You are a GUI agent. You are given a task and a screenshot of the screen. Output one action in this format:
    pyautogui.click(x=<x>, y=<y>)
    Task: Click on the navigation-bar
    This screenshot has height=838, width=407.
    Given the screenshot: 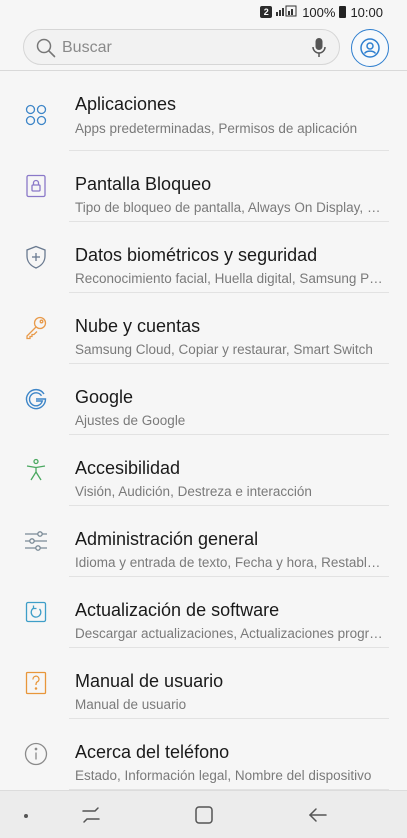 What is the action you would take?
    pyautogui.click(x=203, y=814)
    